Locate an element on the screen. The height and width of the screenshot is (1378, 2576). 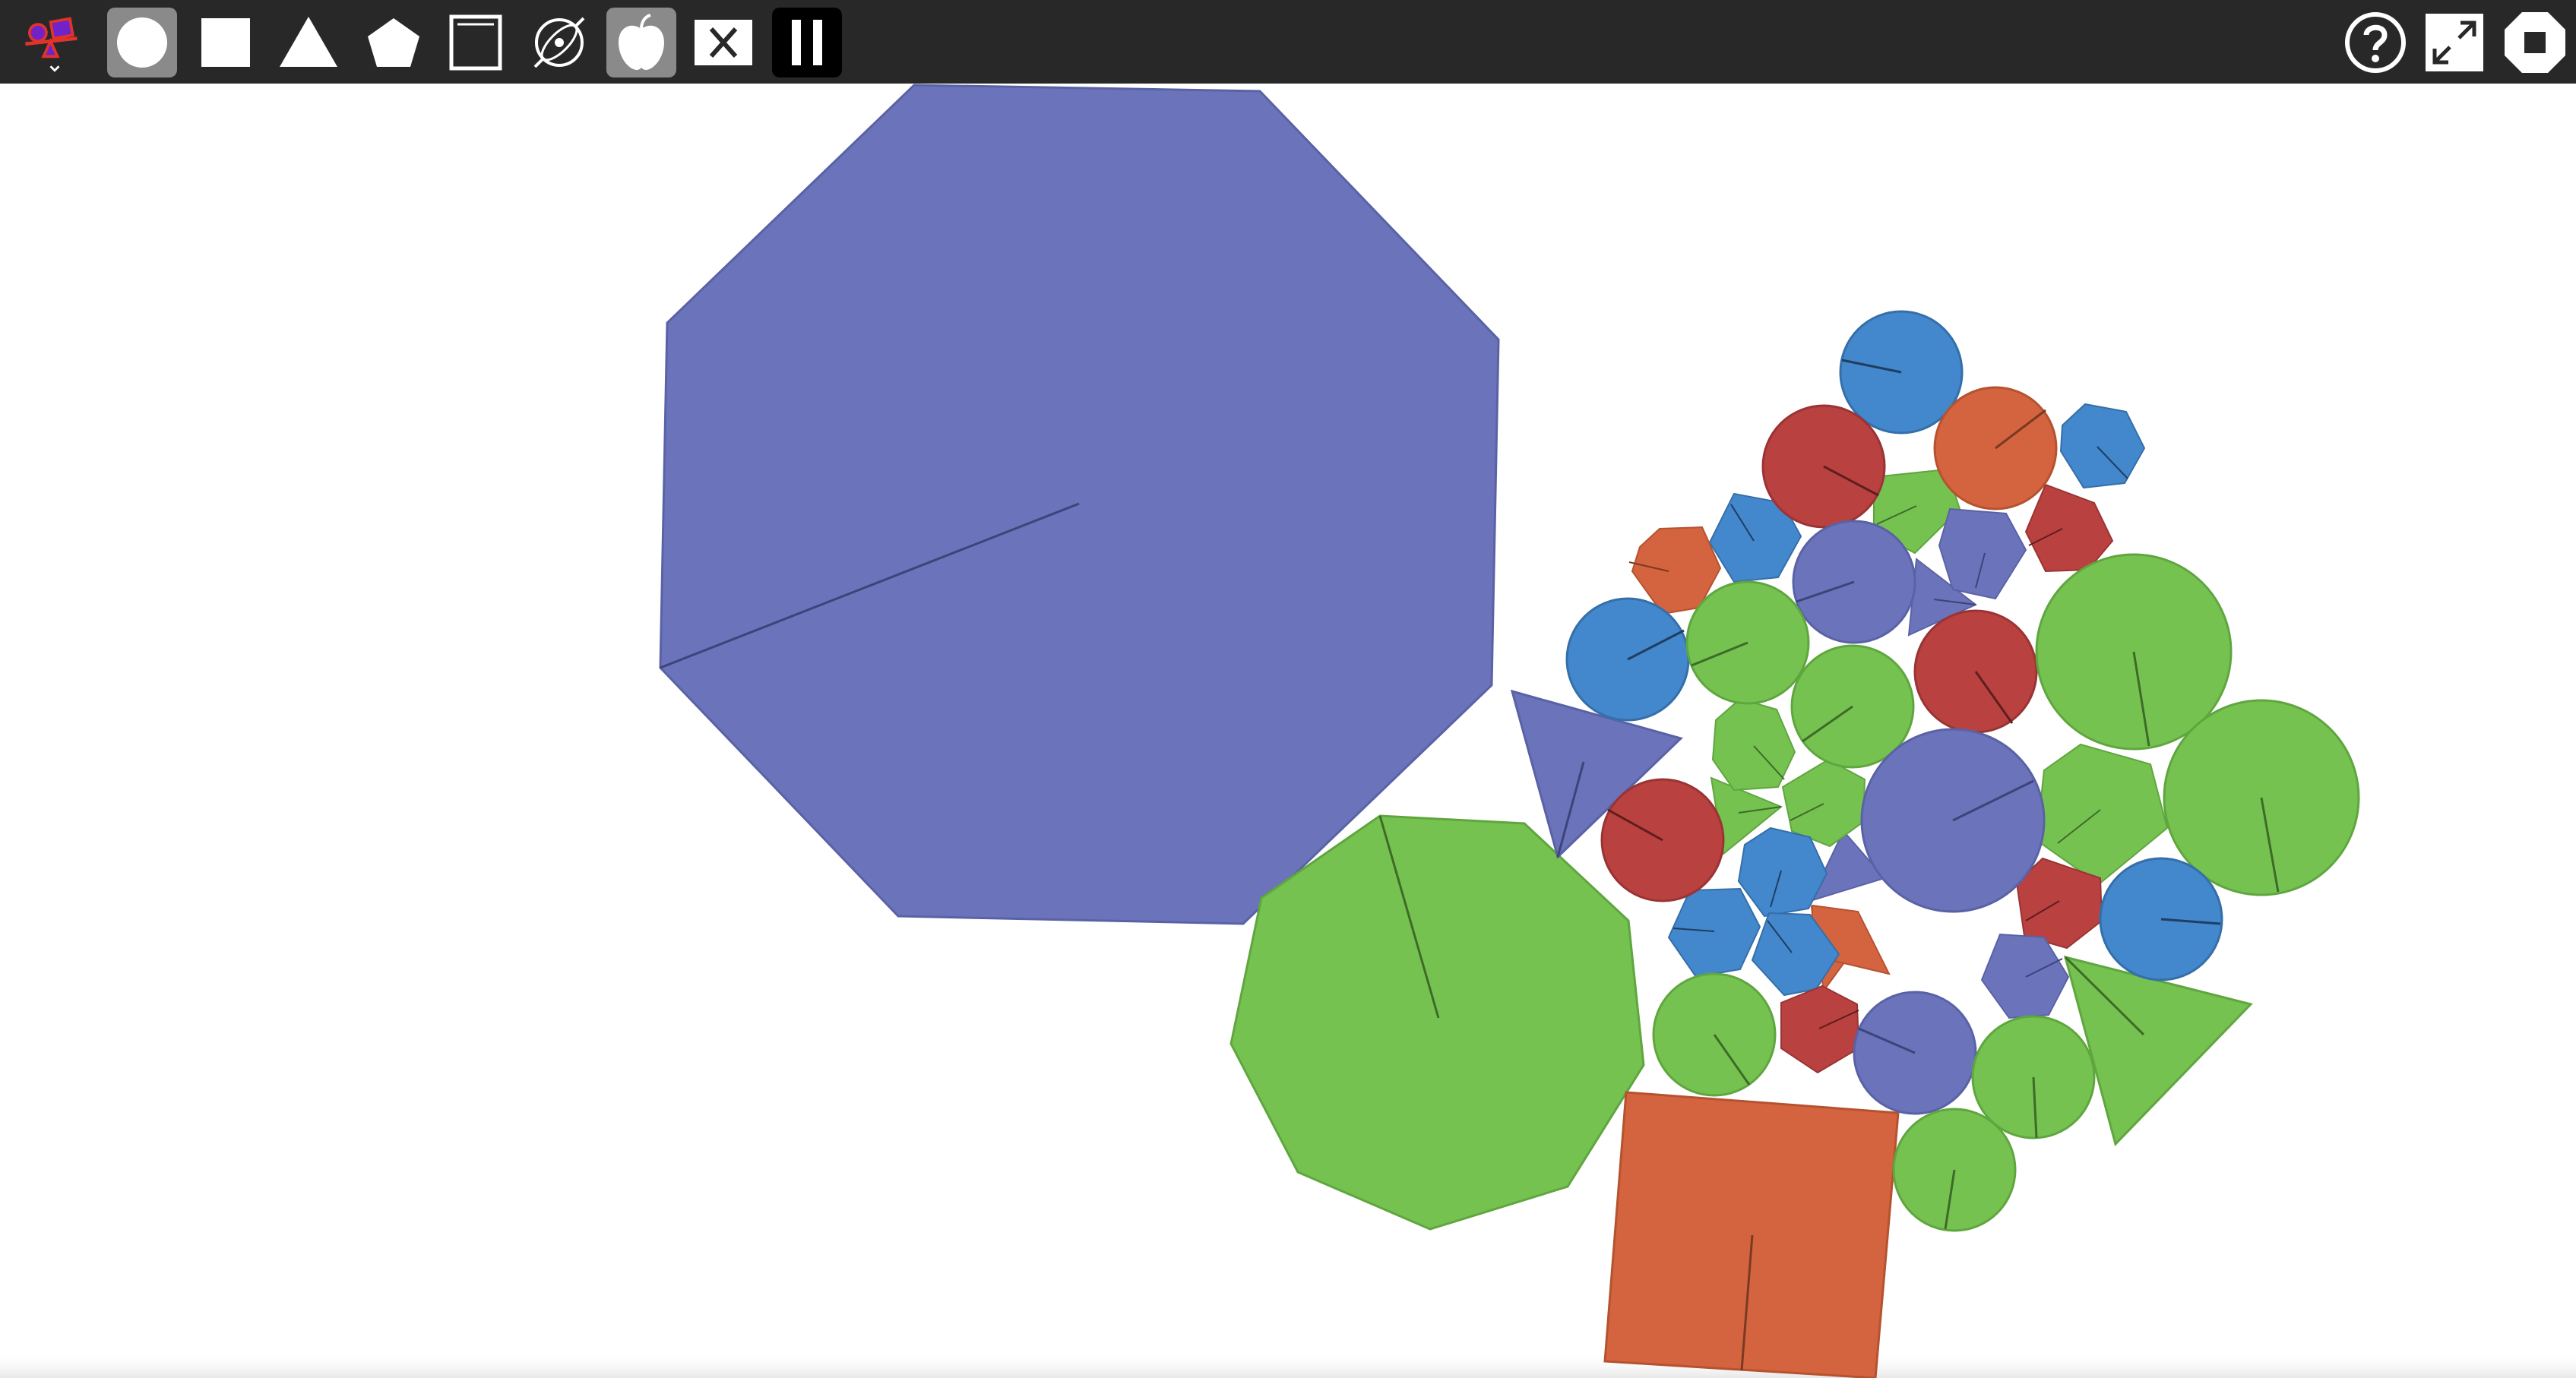
fullscreen-button is located at coordinates (2454, 42).